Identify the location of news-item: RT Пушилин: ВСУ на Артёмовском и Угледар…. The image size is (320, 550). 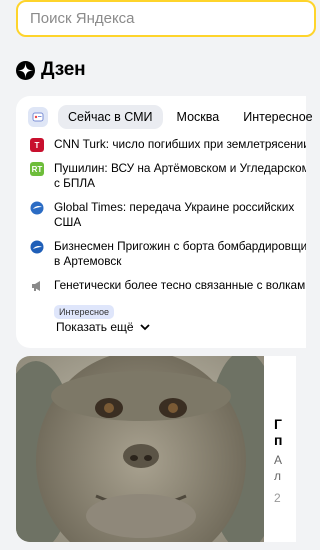
(168, 176).